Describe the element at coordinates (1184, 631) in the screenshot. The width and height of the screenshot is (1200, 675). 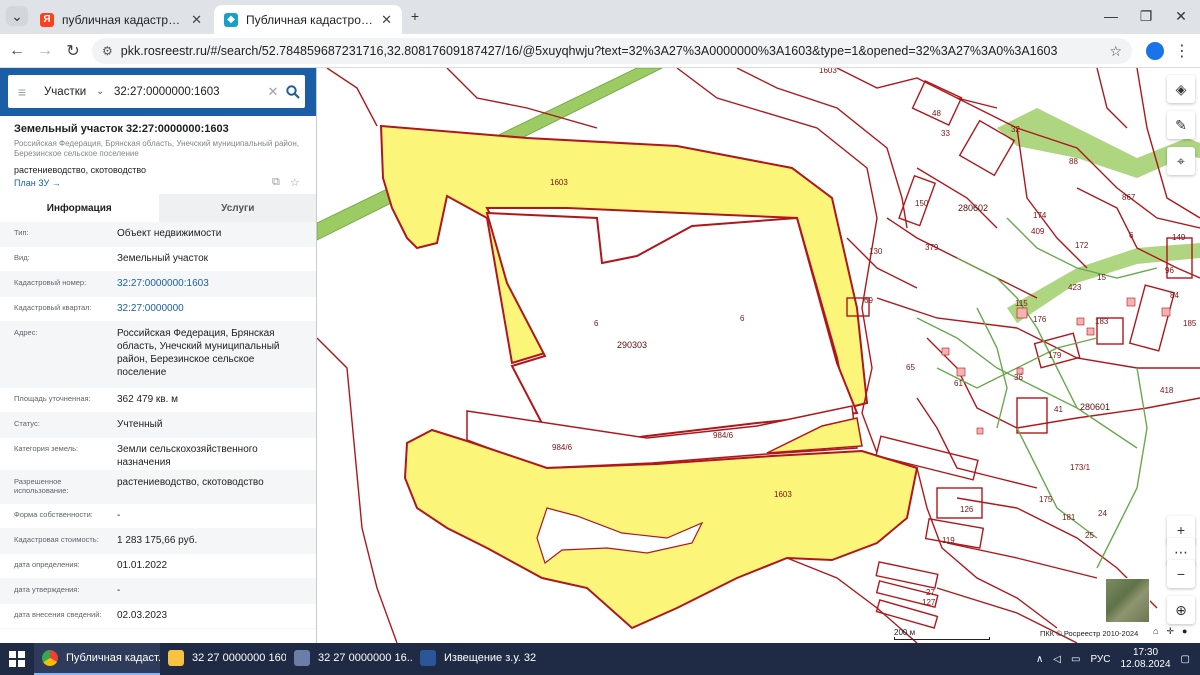
I see `person-icon: ●` at that location.